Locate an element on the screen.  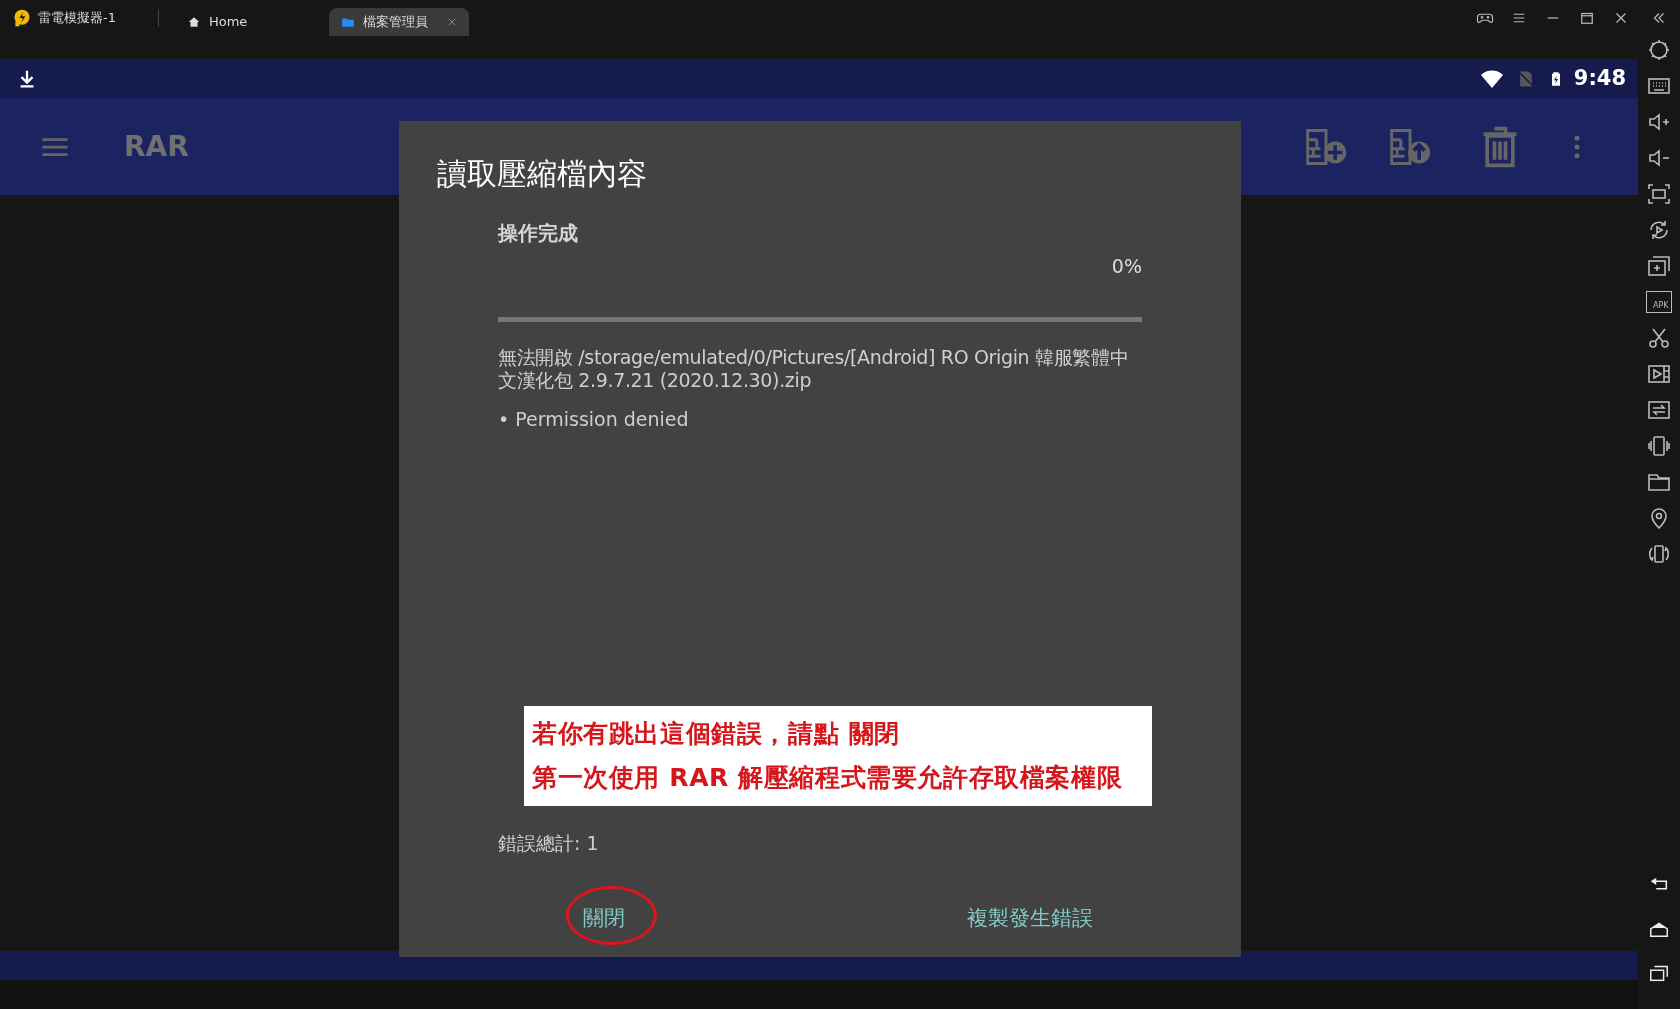
scissors-icon is located at coordinates (1659, 338).